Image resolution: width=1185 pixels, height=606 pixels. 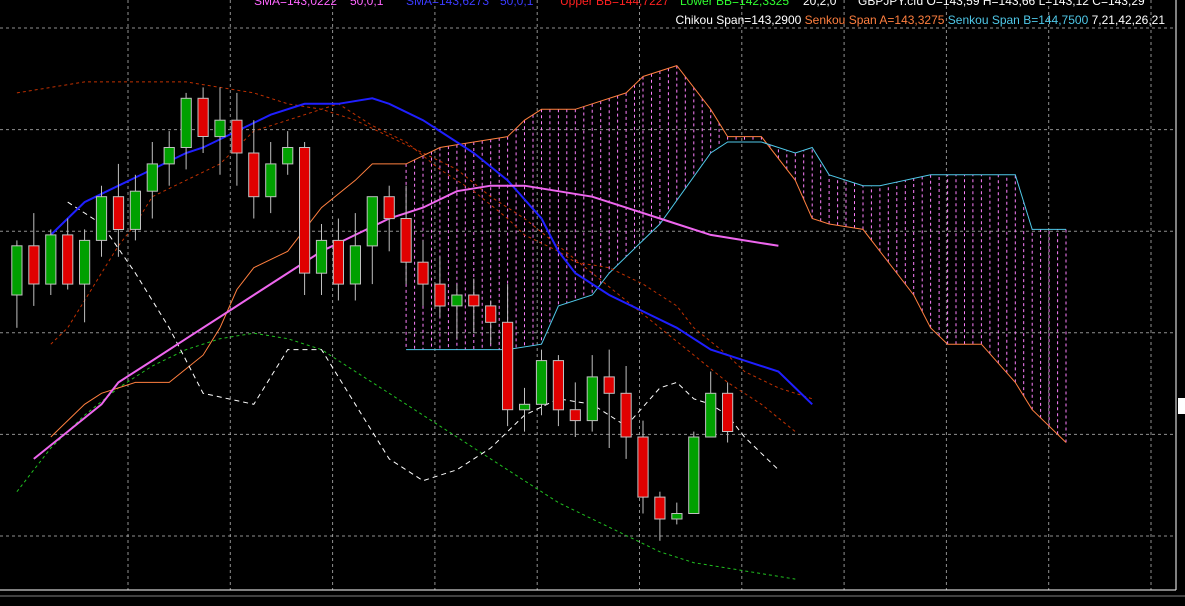 I want to click on lower-bb-label: Lower BB=142,3325, so click(x=734, y=4).